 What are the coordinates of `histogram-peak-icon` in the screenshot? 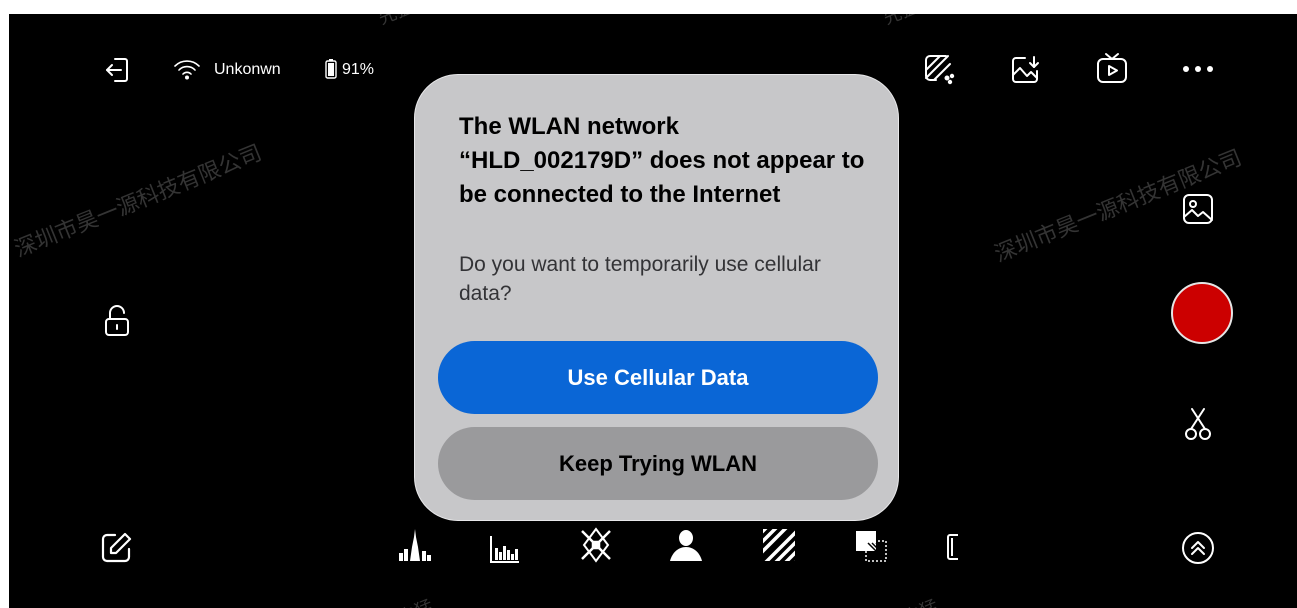 It's located at (415, 545).